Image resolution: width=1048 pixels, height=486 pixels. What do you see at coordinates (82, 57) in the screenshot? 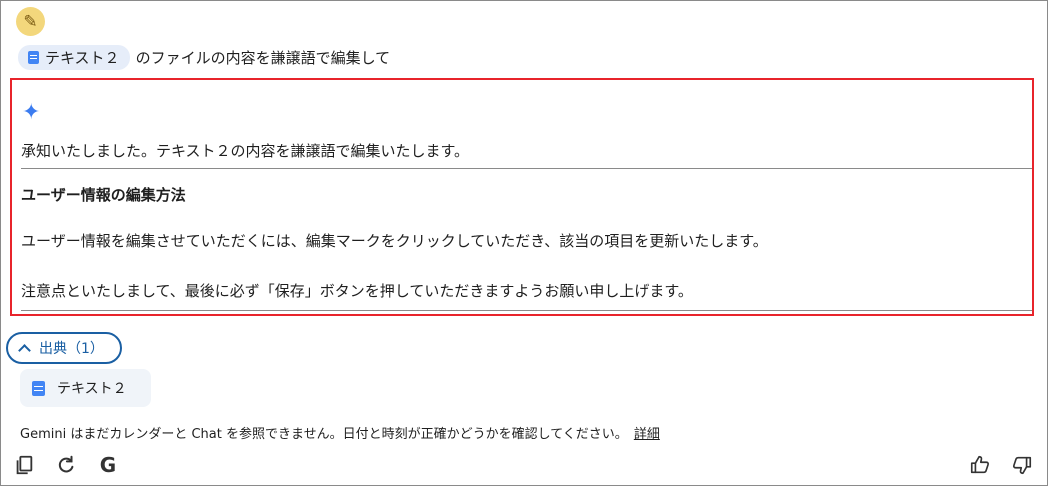
I see `file-chip-label: テキスト２` at bounding box center [82, 57].